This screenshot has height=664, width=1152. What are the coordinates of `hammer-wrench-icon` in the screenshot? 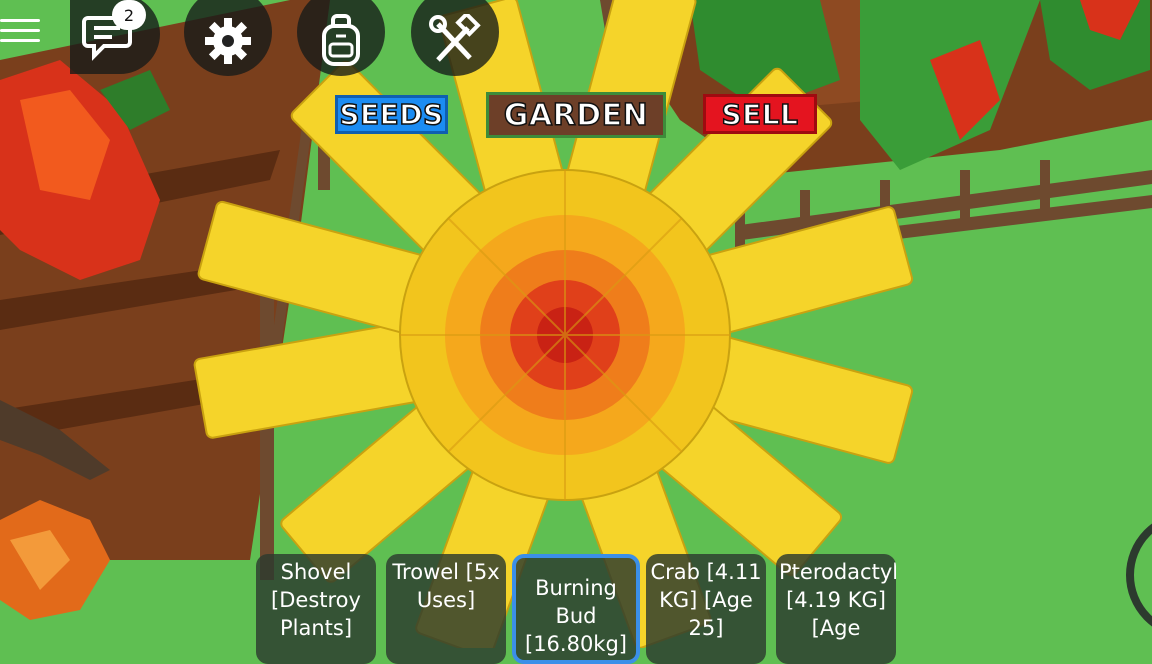 It's located at (455, 38).